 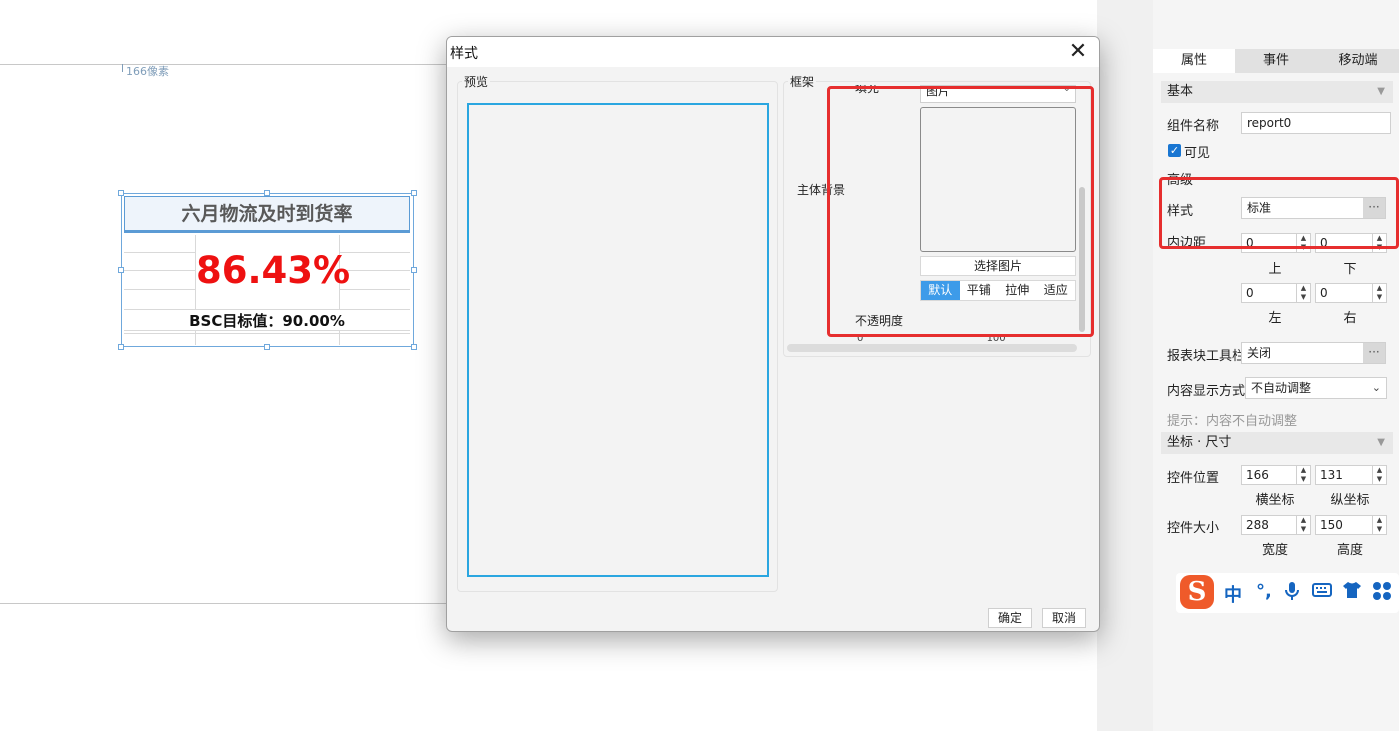 I want to click on resize-handle-mr, so click(x=414, y=270).